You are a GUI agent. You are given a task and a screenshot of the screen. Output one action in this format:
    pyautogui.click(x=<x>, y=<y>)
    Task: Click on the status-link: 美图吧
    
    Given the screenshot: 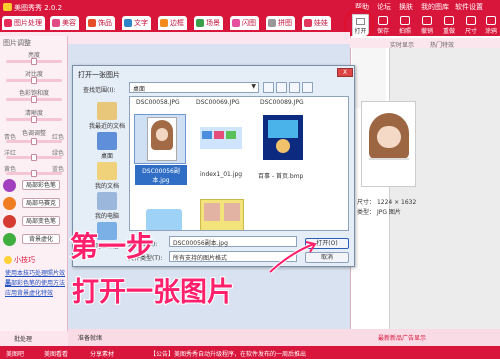 What is the action you would take?
    pyautogui.click(x=15, y=353)
    